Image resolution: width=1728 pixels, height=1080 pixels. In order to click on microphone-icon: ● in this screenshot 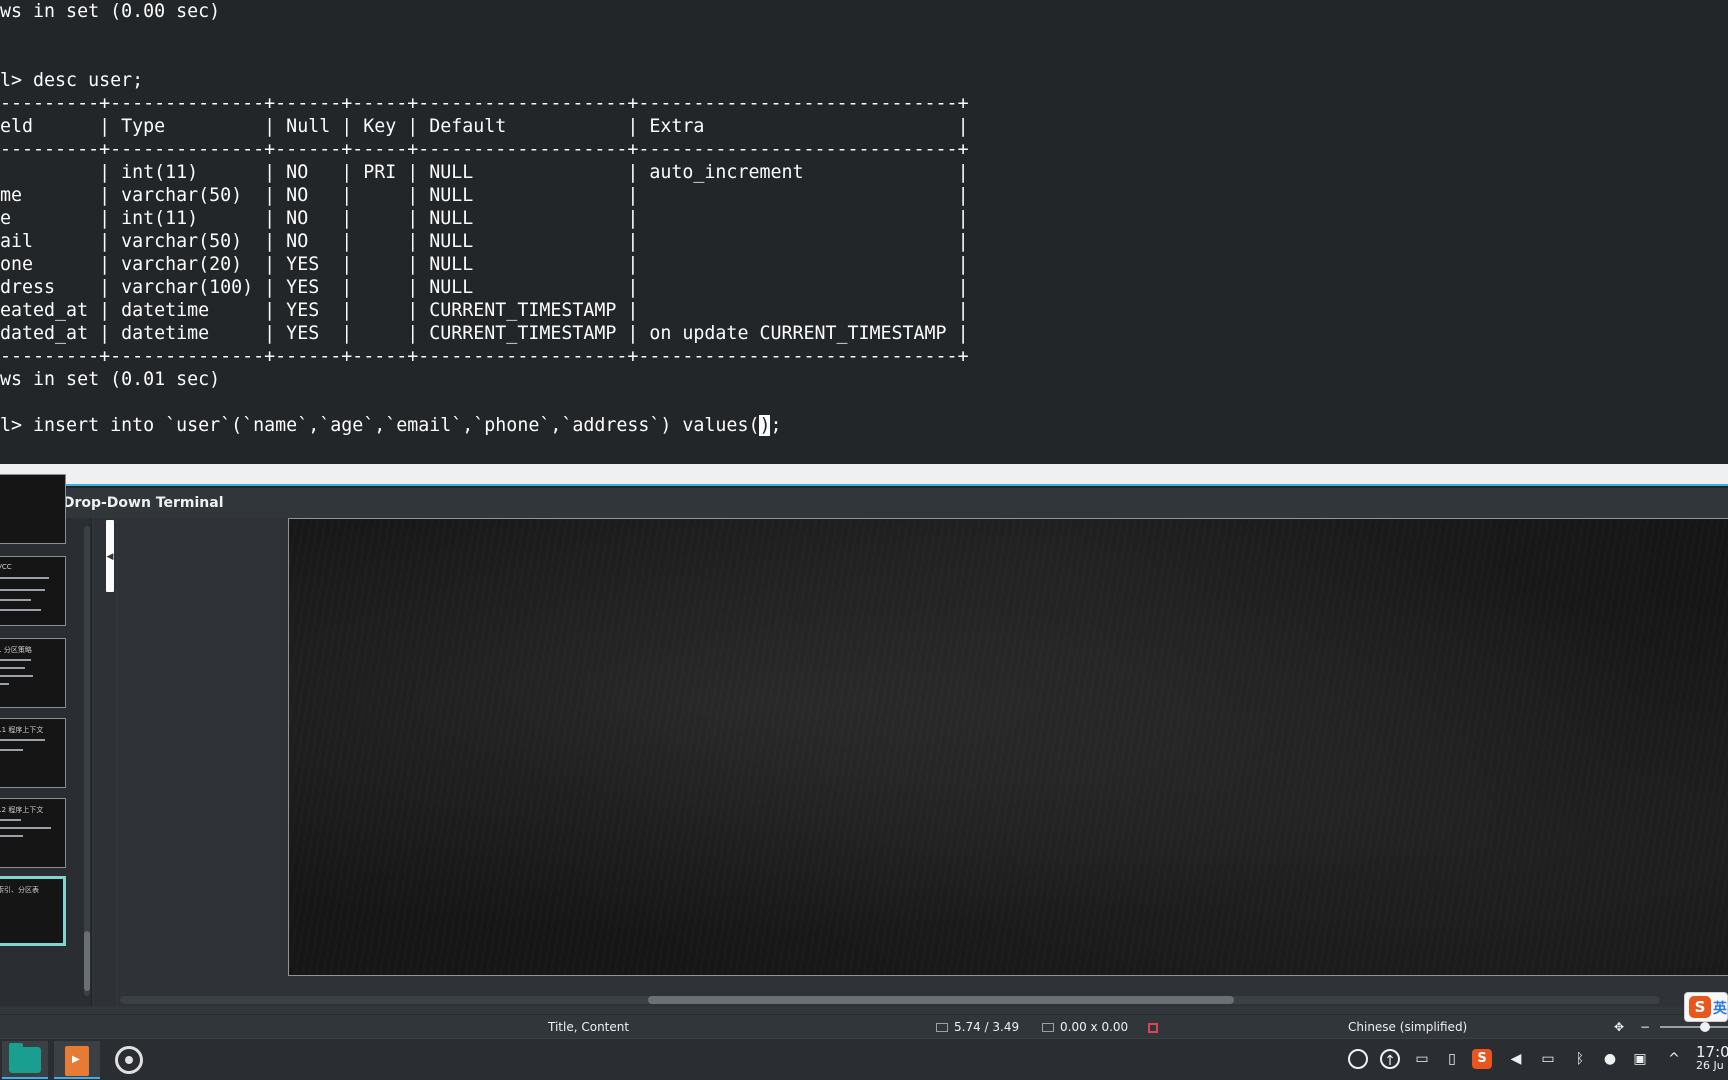, I will do `click(1610, 1059)`.